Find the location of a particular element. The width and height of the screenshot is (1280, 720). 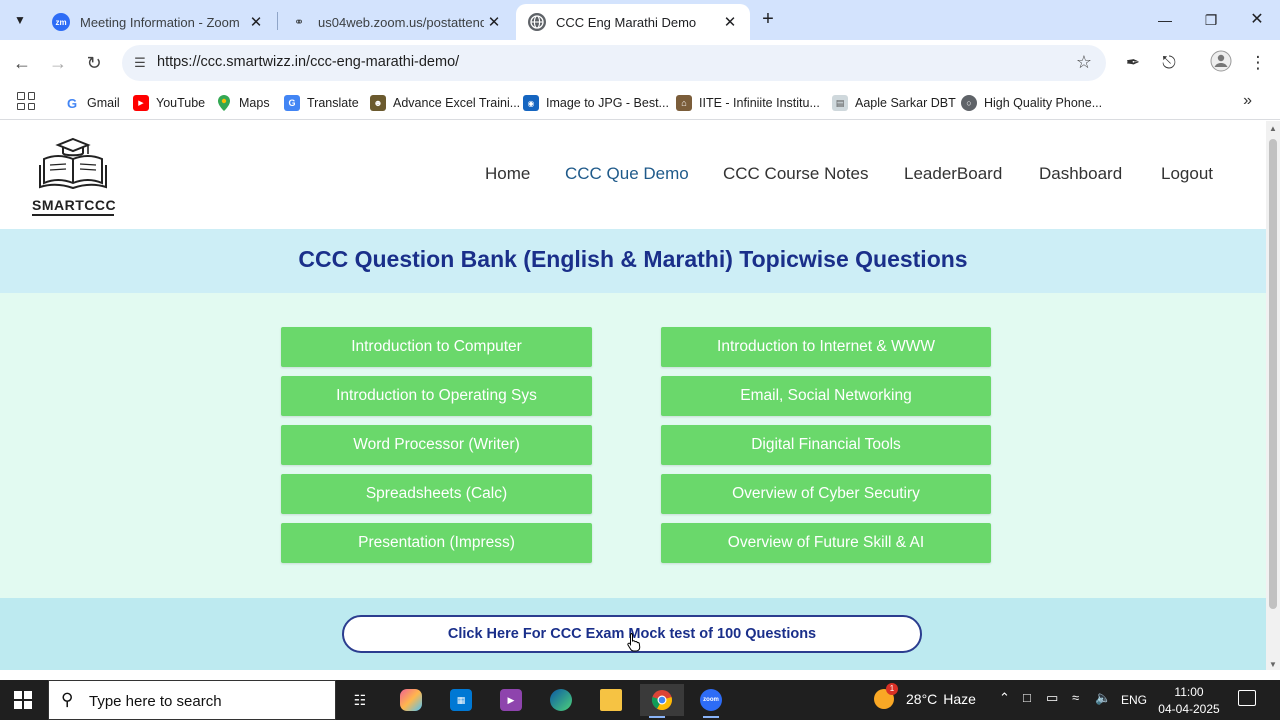

volume-icon: 🔈 is located at coordinates (1103, 698).